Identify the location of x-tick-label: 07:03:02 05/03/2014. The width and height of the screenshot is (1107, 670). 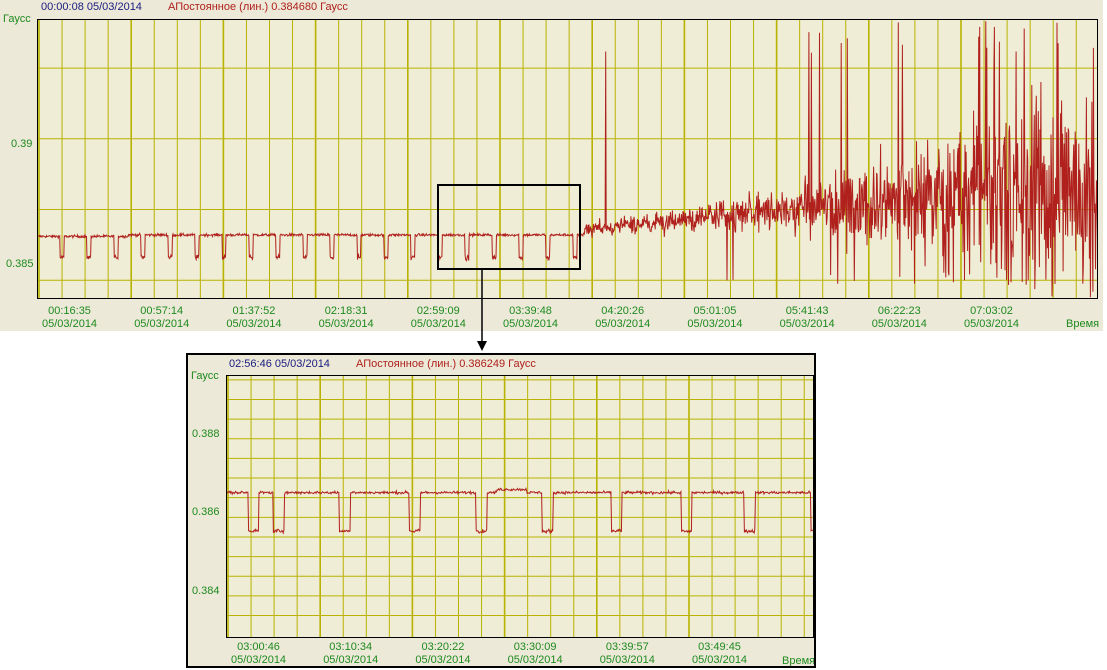
(992, 317).